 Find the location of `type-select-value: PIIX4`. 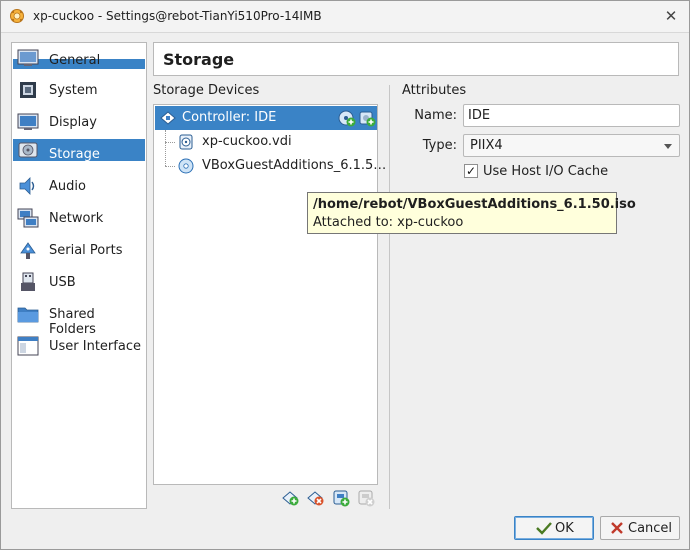

type-select-value: PIIX4 is located at coordinates (486, 145).